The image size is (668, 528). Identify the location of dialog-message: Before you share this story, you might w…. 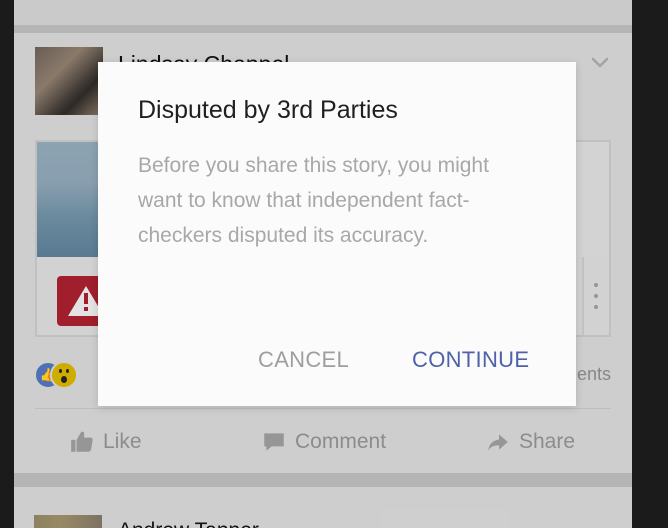
(313, 200).